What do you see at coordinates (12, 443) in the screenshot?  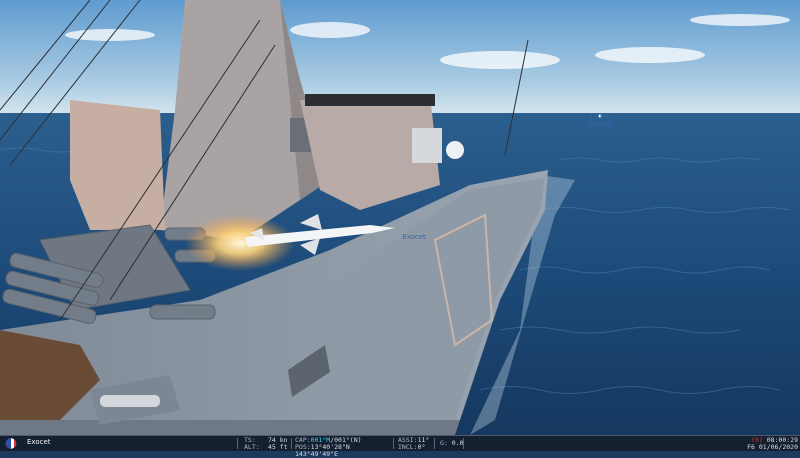 I see `flag-icon` at bounding box center [12, 443].